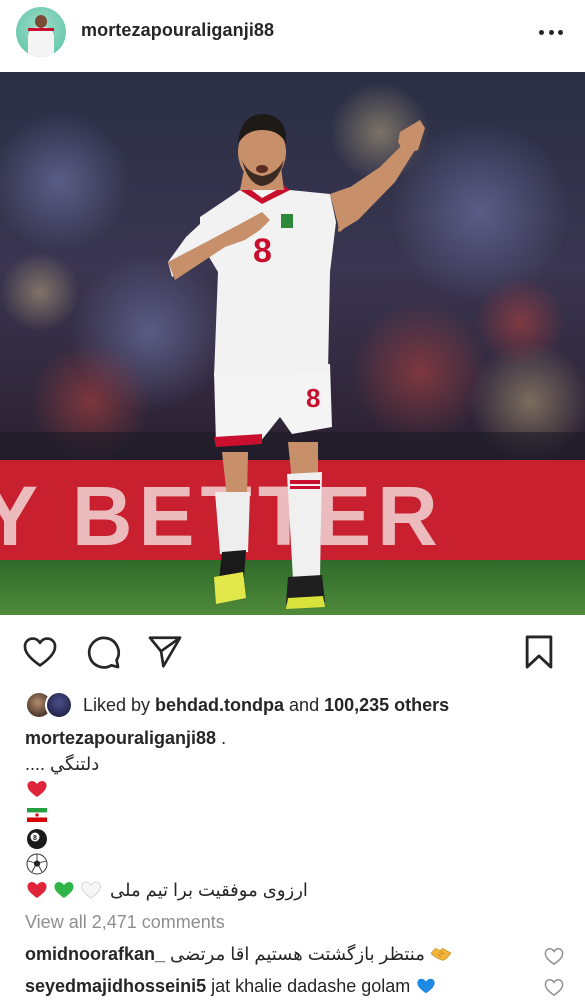 The width and height of the screenshot is (585, 1000). I want to click on svg-text: 8, so click(35, 838).